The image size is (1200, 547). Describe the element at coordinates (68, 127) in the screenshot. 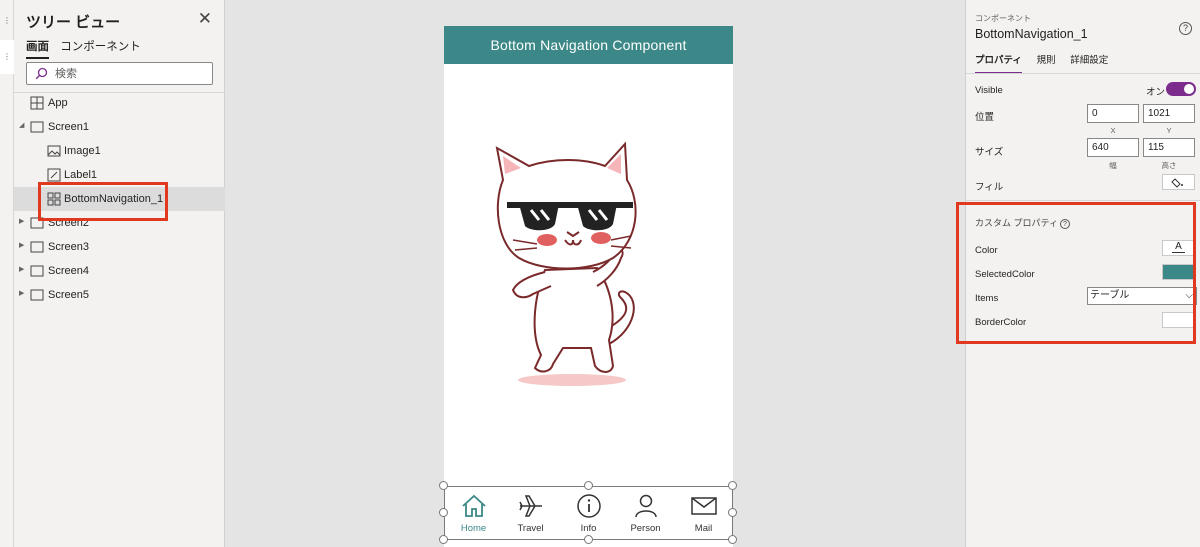

I see `tree-node-label: Screen1` at that location.